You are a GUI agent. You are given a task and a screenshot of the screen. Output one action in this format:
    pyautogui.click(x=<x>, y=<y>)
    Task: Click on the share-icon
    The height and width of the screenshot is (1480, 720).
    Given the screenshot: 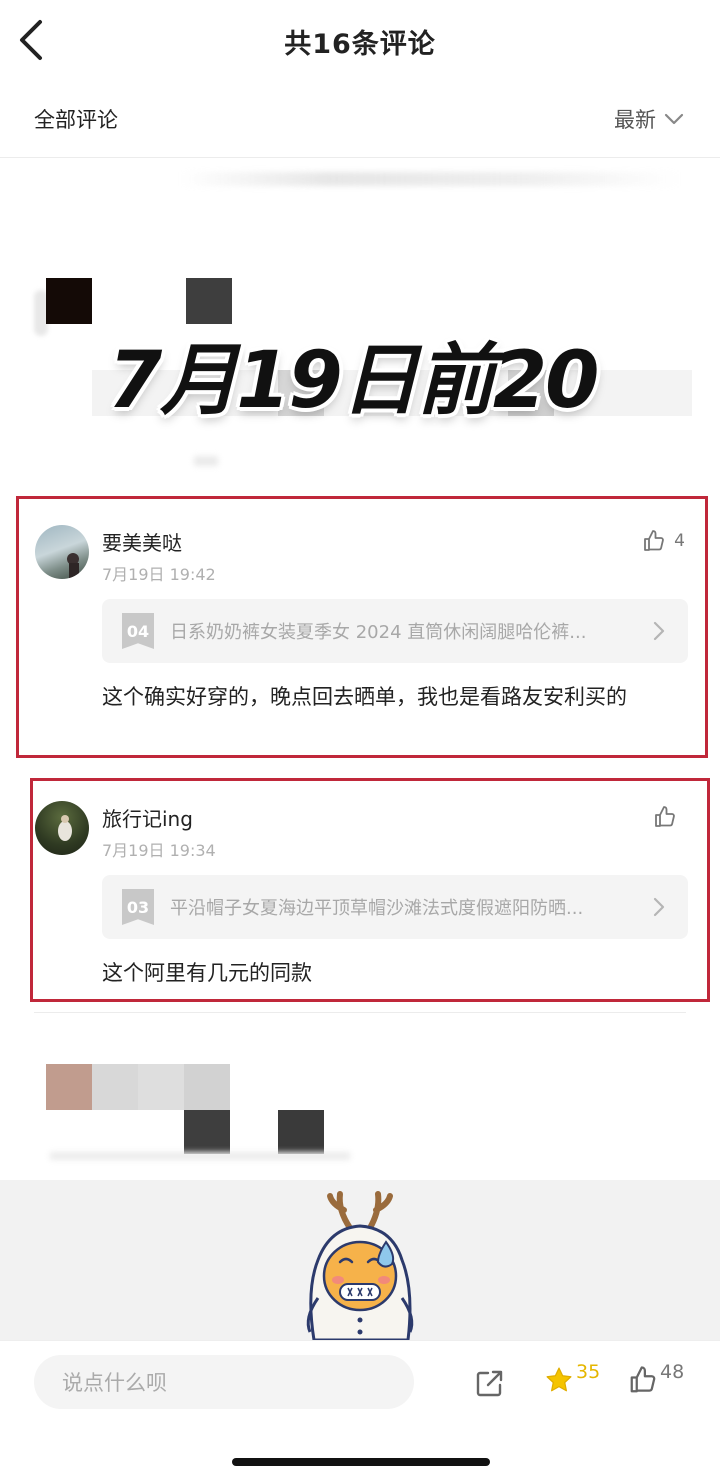 What is the action you would take?
    pyautogui.click(x=489, y=1383)
    